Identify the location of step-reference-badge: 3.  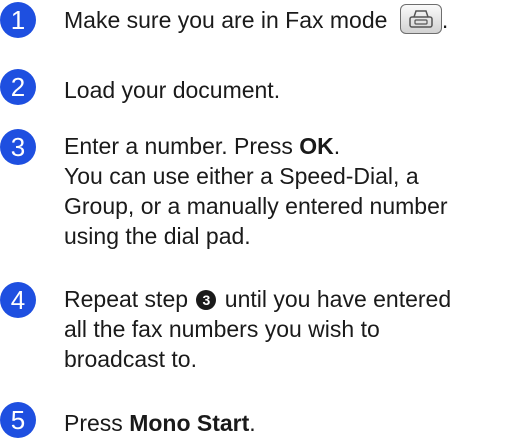
(206, 300).